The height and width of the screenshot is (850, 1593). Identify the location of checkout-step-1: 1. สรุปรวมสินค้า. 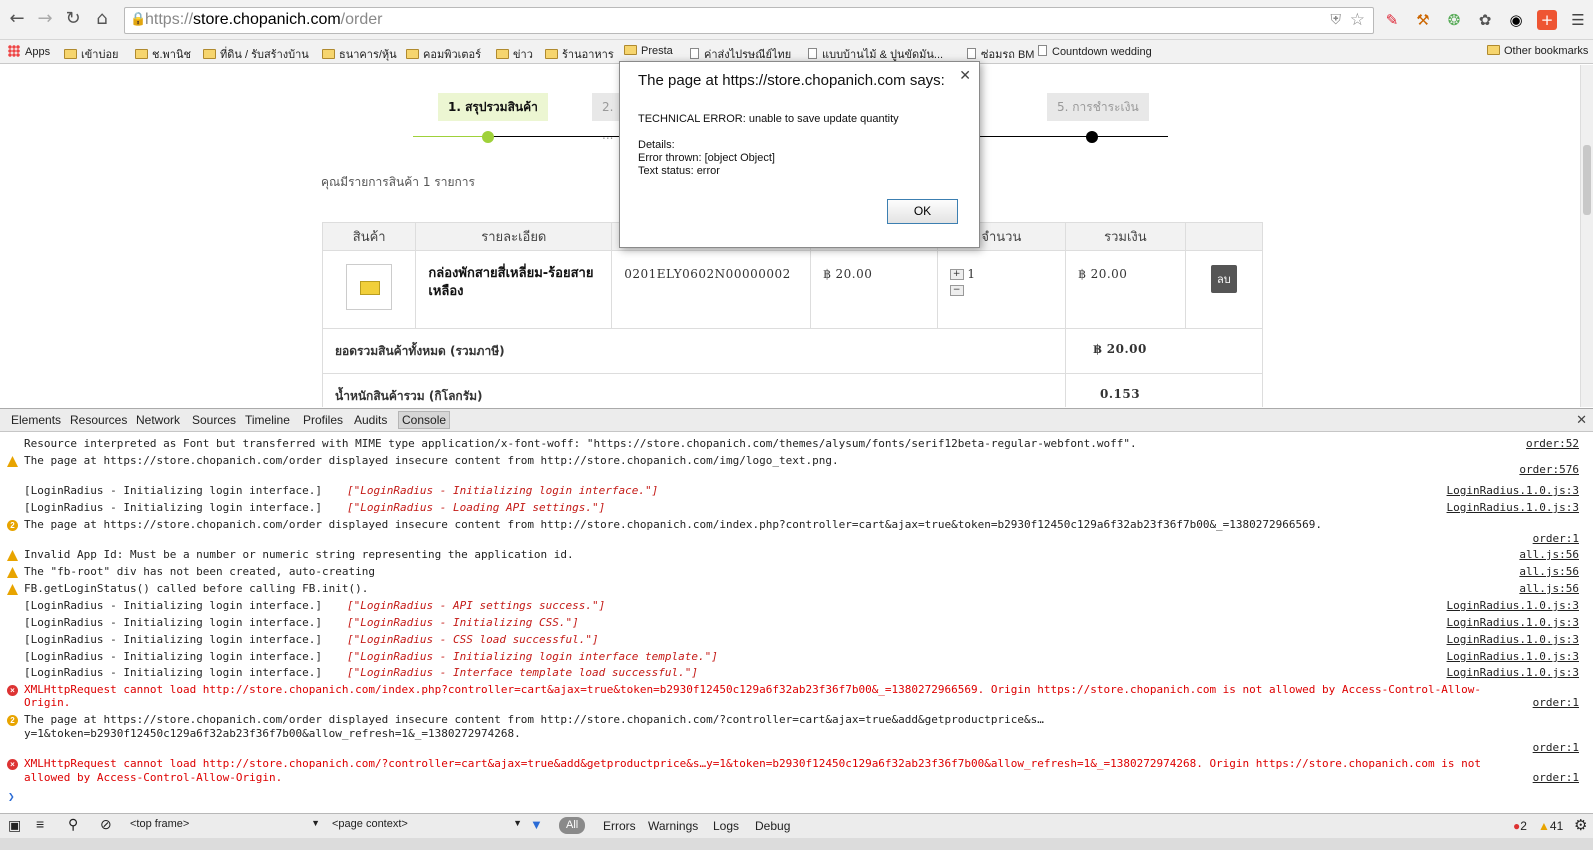
(493, 107).